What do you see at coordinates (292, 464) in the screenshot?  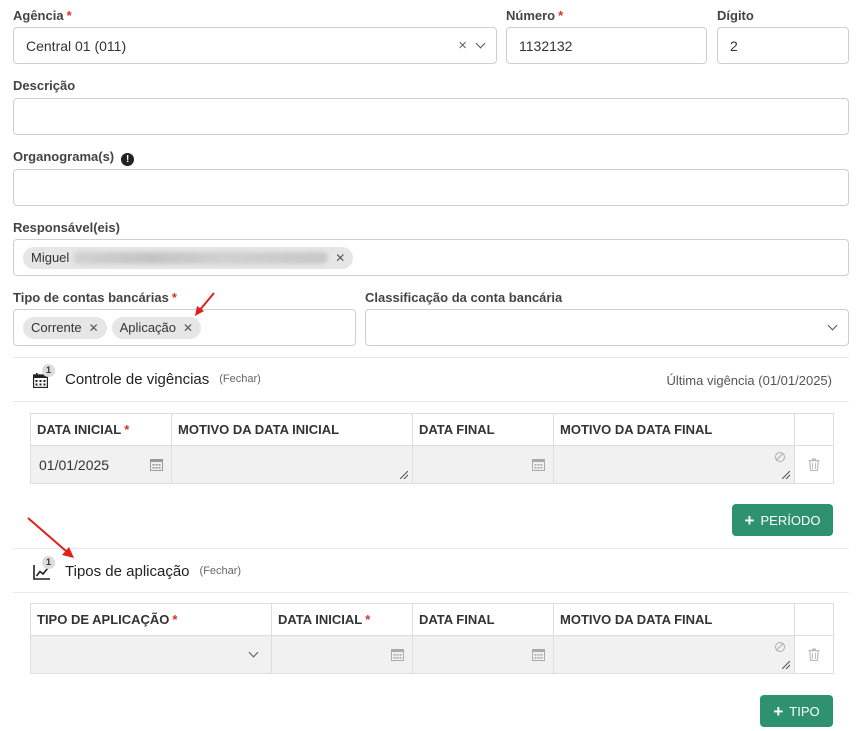 I see `motivo-inicial-textarea` at bounding box center [292, 464].